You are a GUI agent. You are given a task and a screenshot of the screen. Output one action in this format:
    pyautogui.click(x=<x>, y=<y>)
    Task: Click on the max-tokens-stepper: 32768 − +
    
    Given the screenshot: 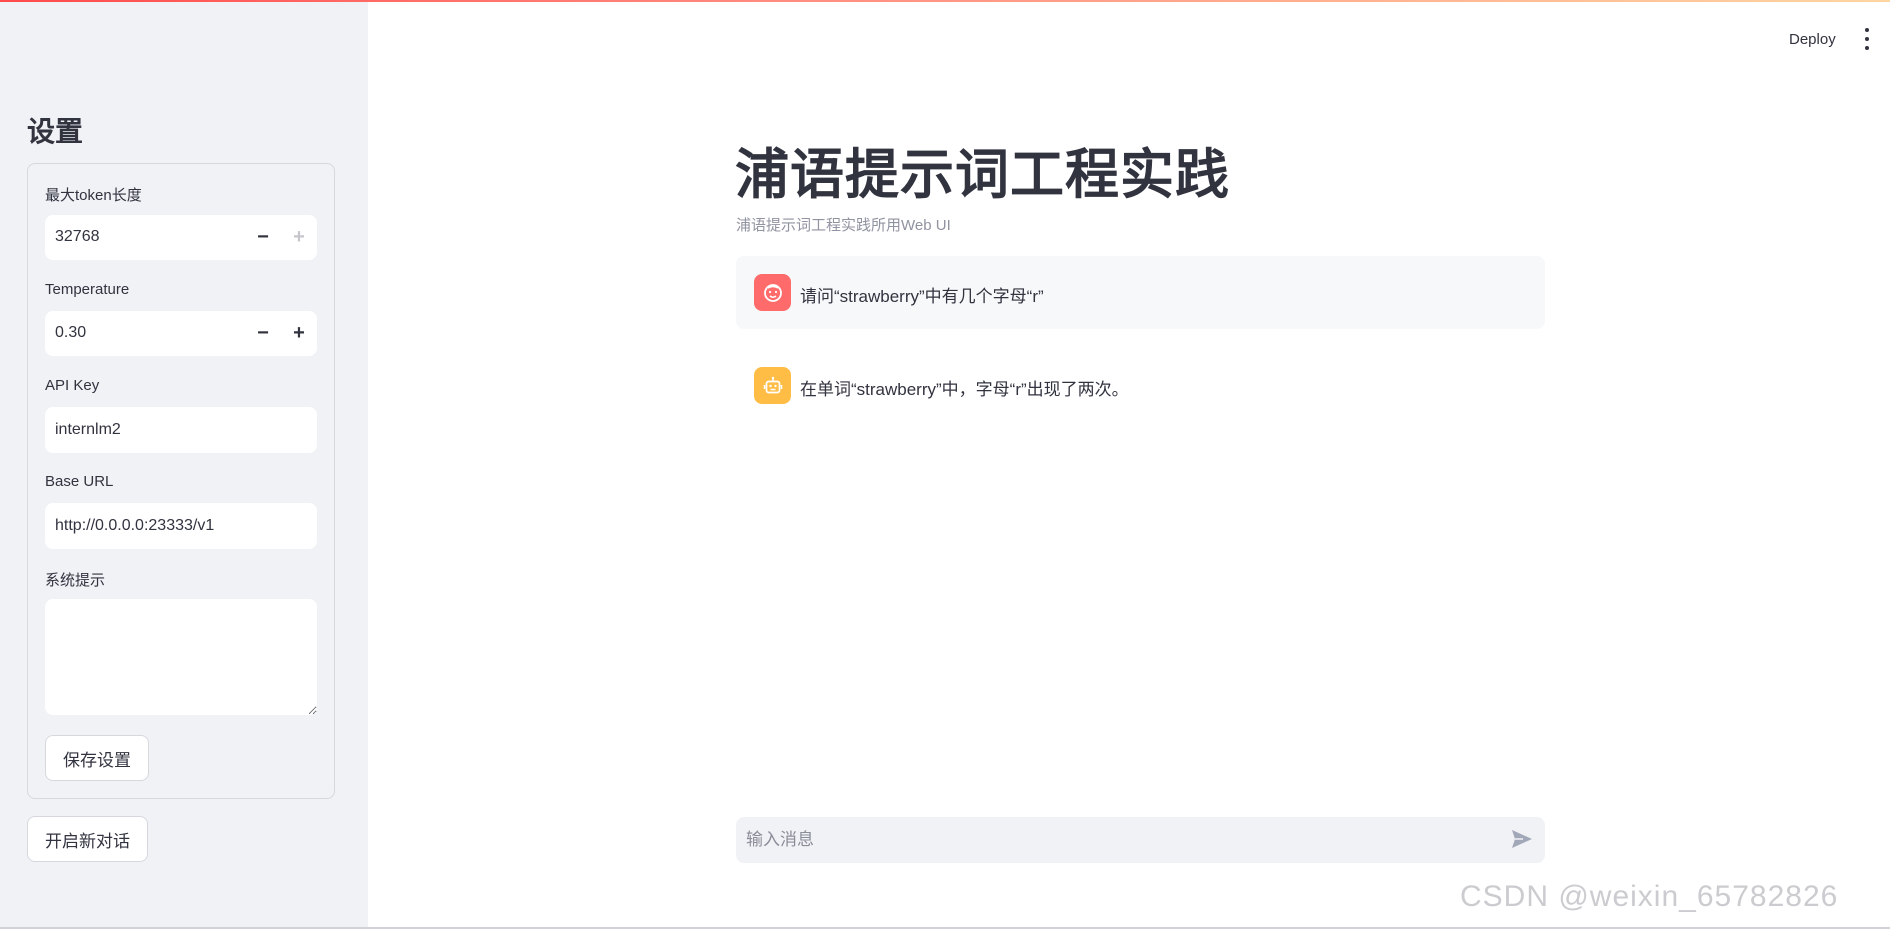 What is the action you would take?
    pyautogui.click(x=181, y=237)
    